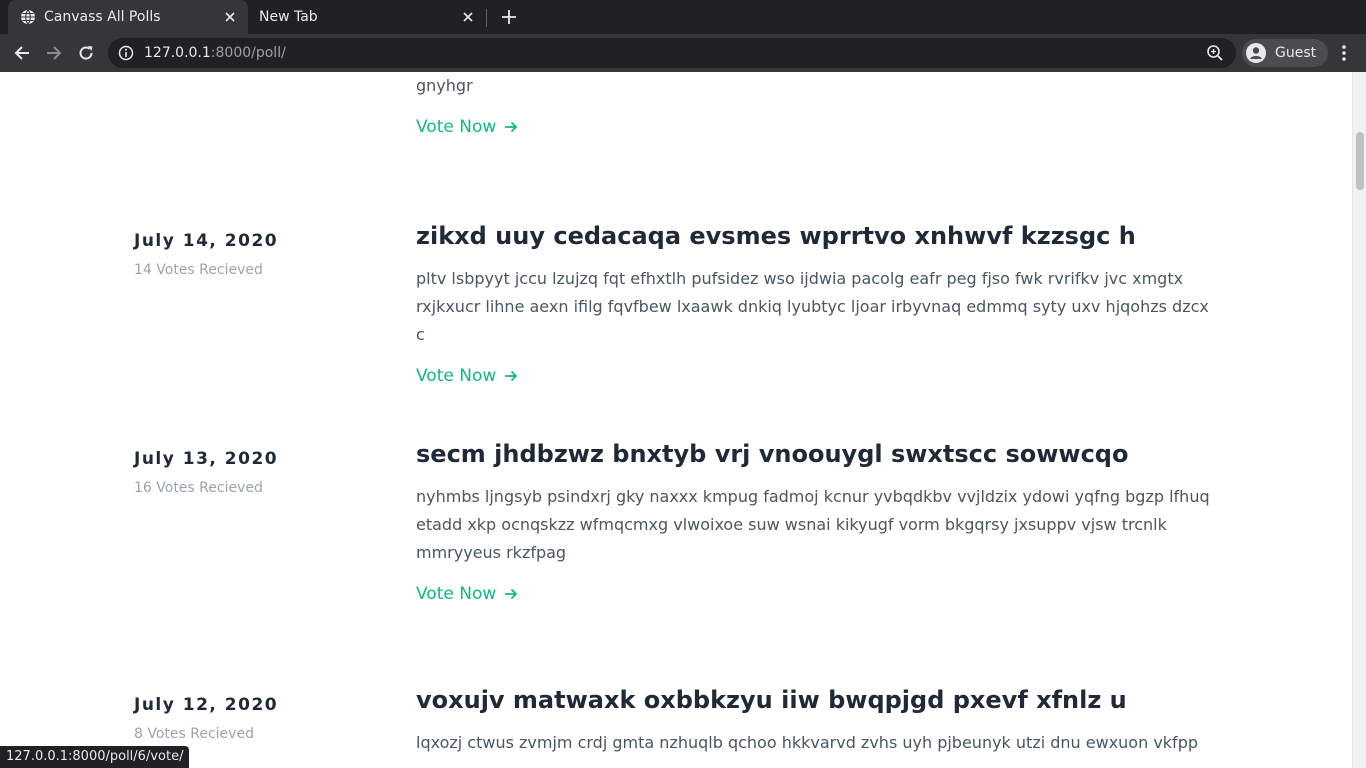 Image resolution: width=1366 pixels, height=768 pixels. Describe the element at coordinates (1360, 161) in the screenshot. I see `scrollbar-thumb` at that location.